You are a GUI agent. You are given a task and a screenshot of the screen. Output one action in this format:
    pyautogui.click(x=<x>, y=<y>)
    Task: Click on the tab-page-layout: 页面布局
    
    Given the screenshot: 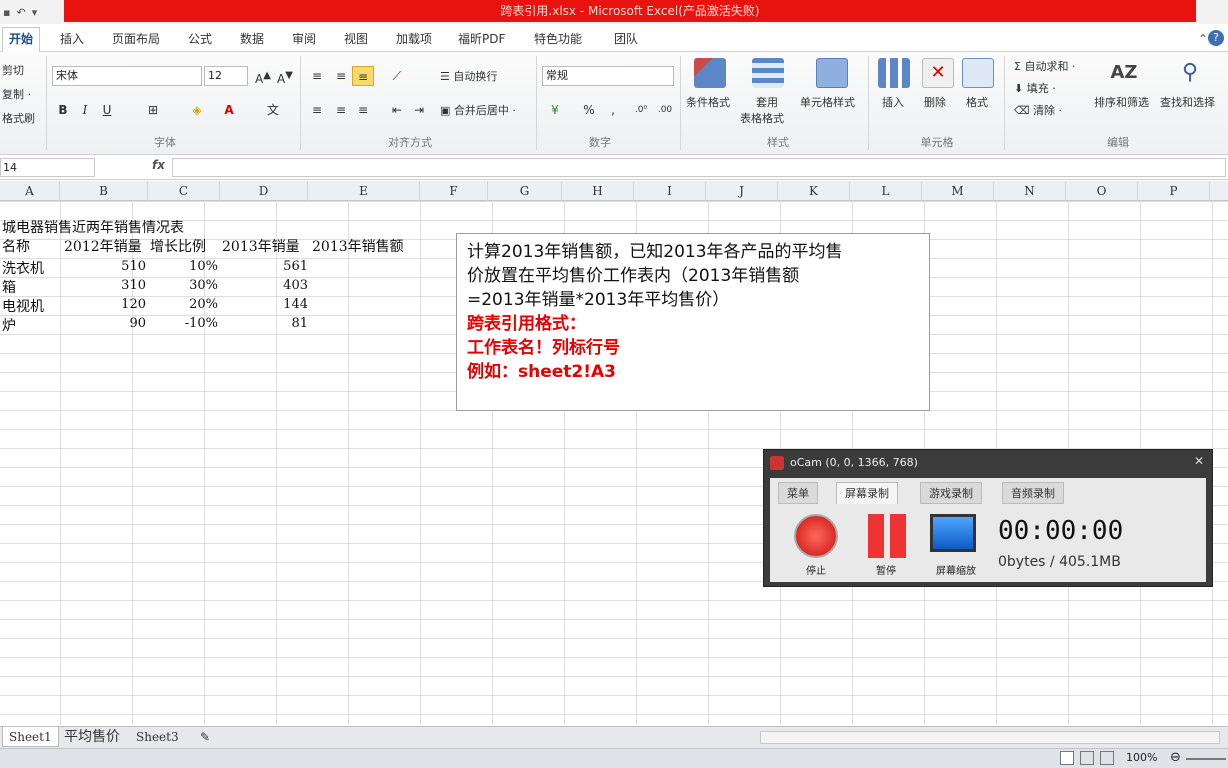 What is the action you would take?
    pyautogui.click(x=136, y=39)
    